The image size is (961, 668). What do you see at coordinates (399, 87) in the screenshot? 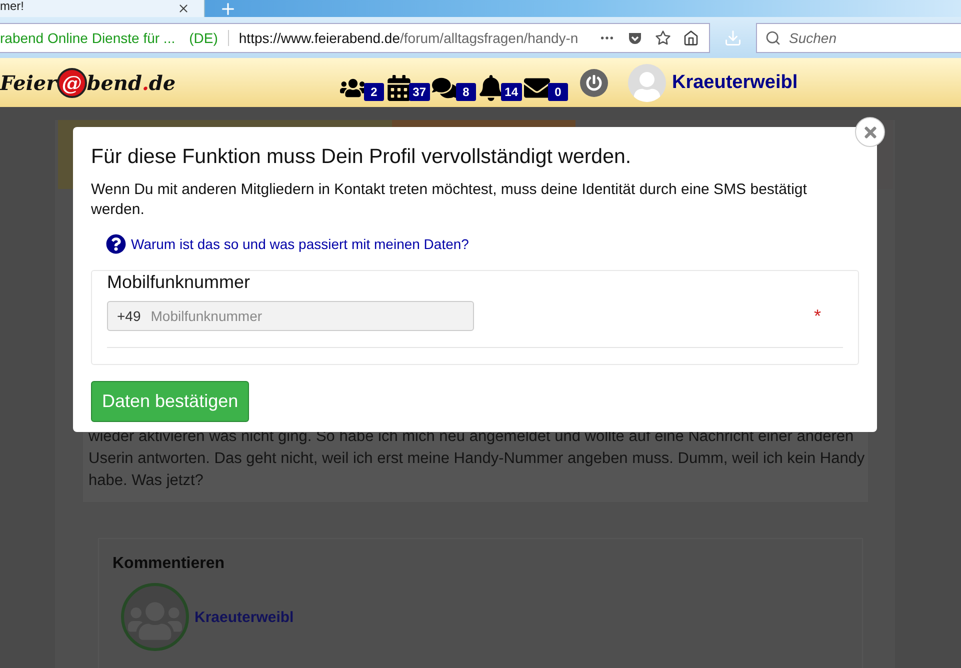
I see `calendar-icon` at bounding box center [399, 87].